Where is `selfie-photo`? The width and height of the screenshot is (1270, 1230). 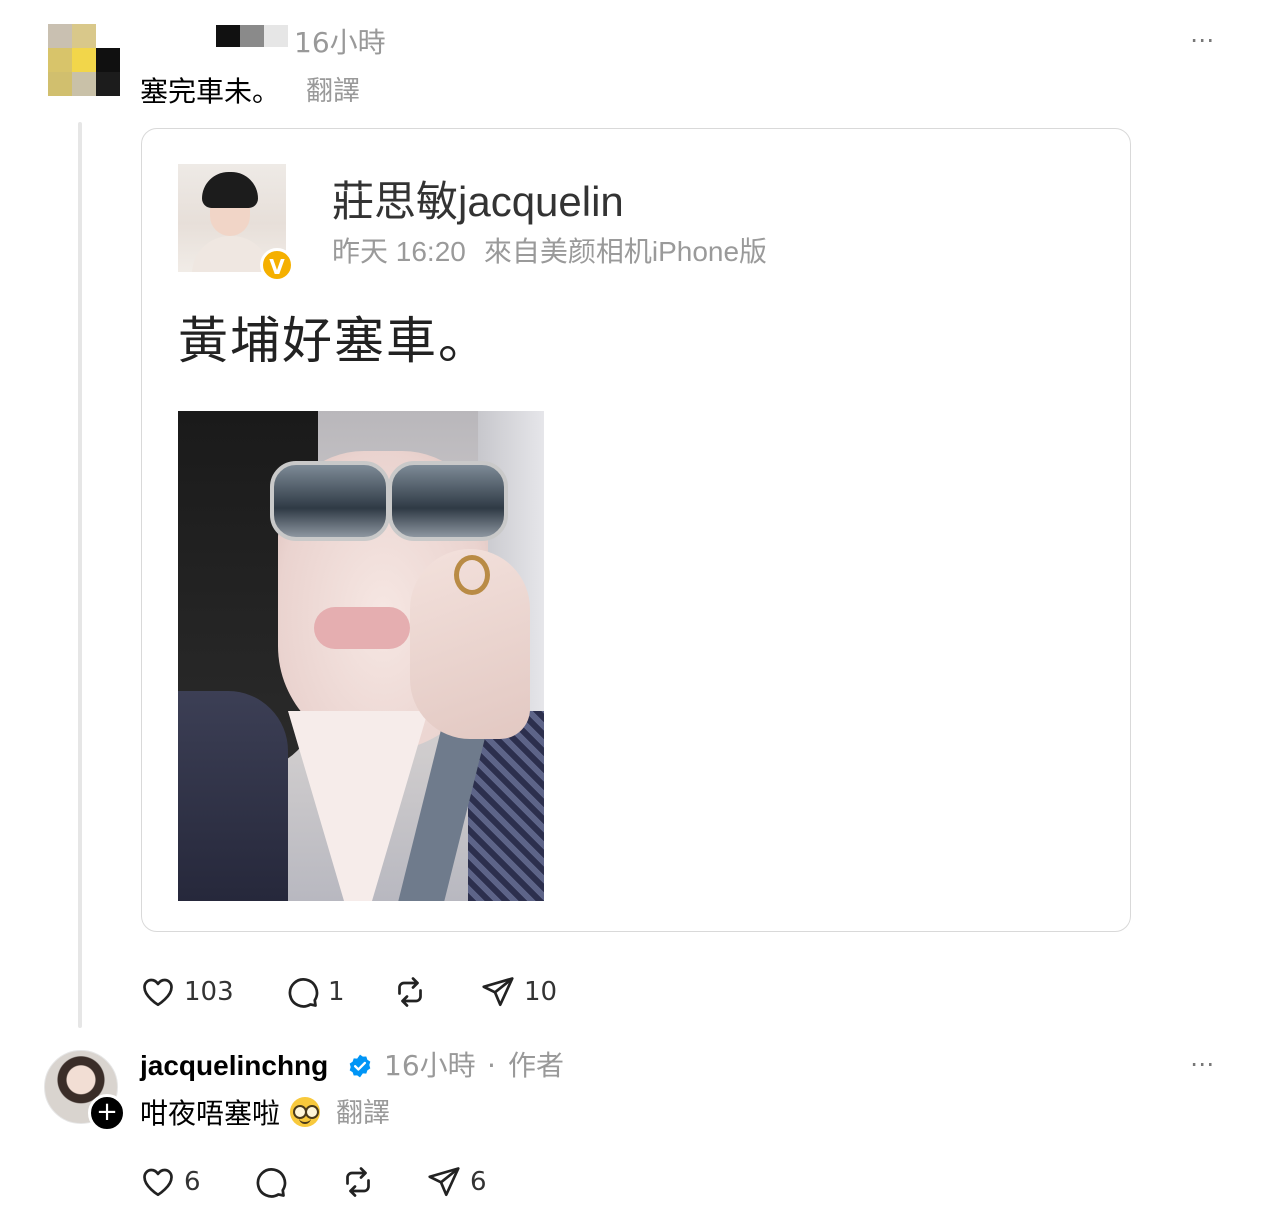
selfie-photo is located at coordinates (361, 656).